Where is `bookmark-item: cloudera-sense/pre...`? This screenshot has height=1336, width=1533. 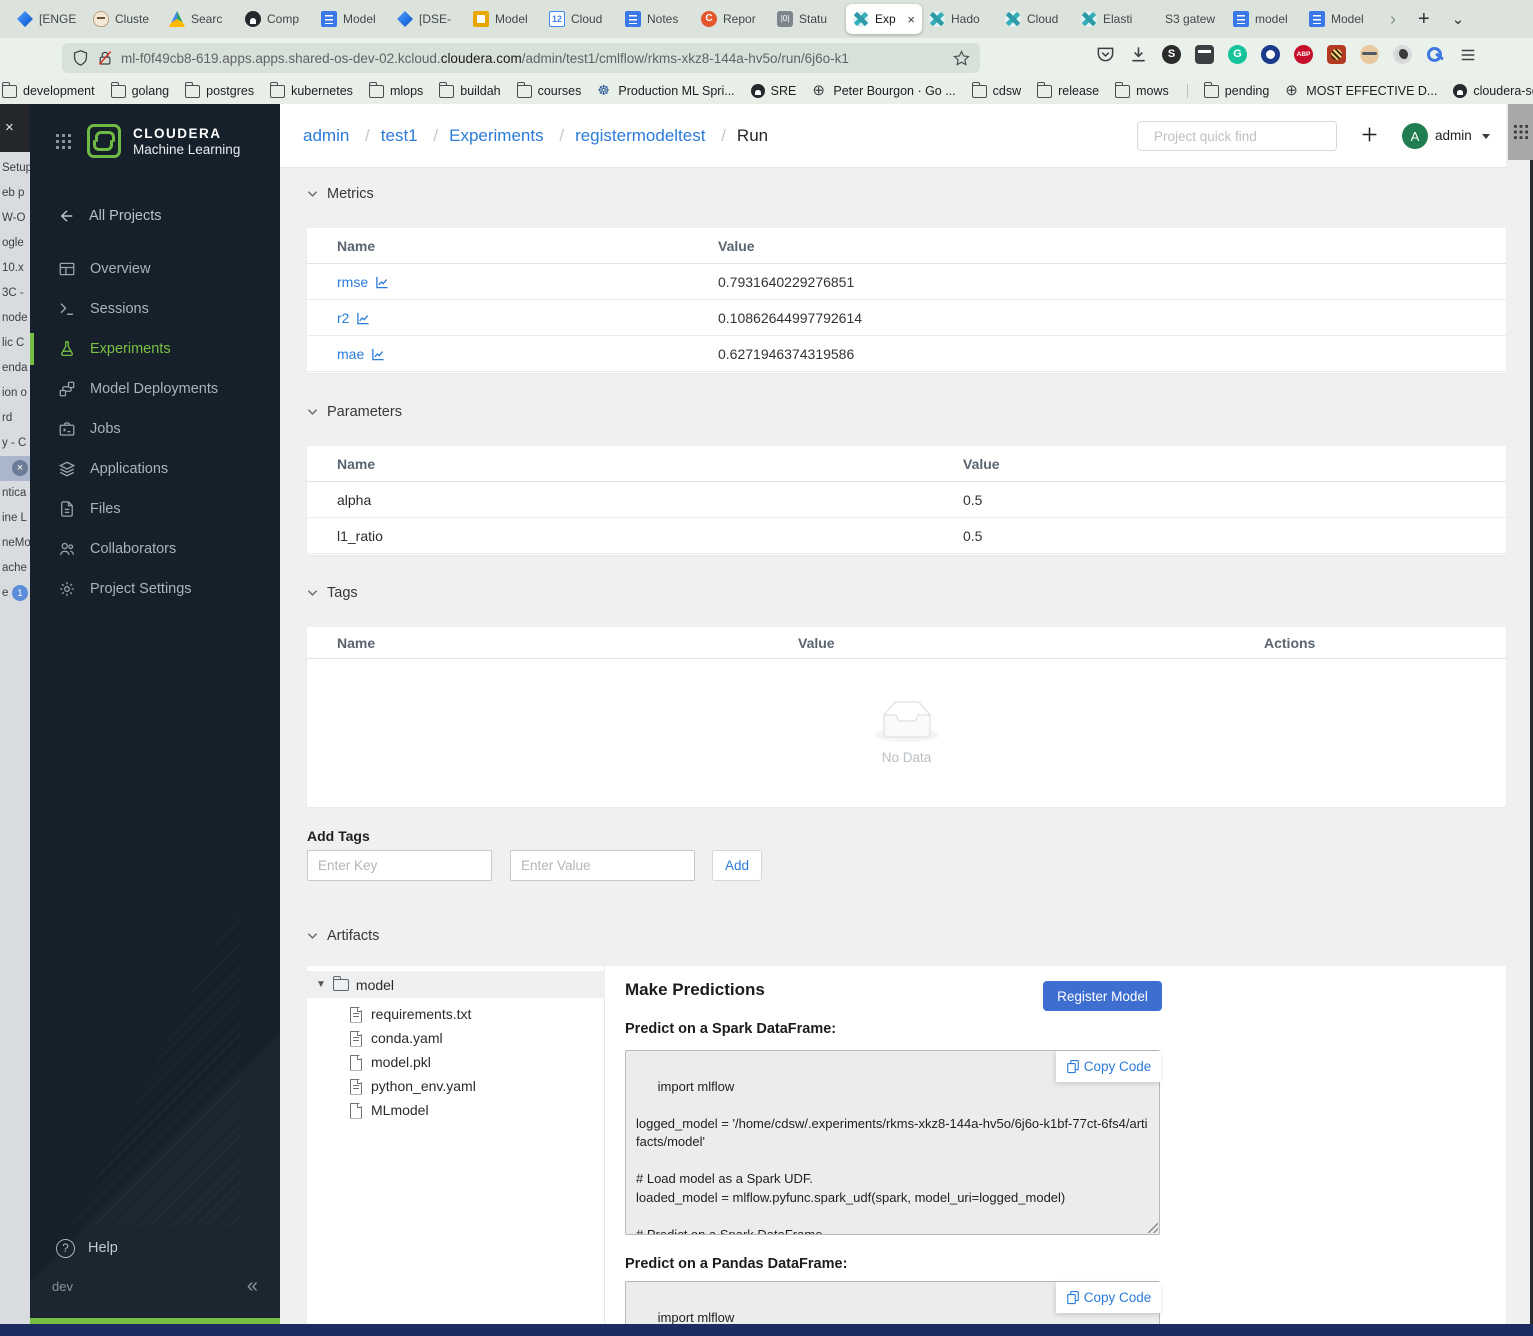
bookmark-item: cloudera-sense/pre... is located at coordinates (1493, 91).